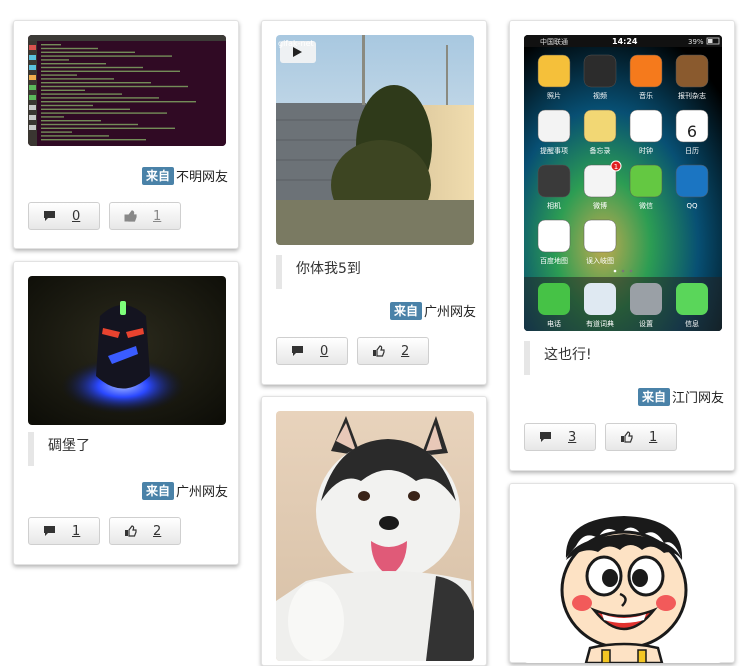 The width and height of the screenshot is (747, 666). I want to click on gaming-mouse-photo, so click(127, 350).